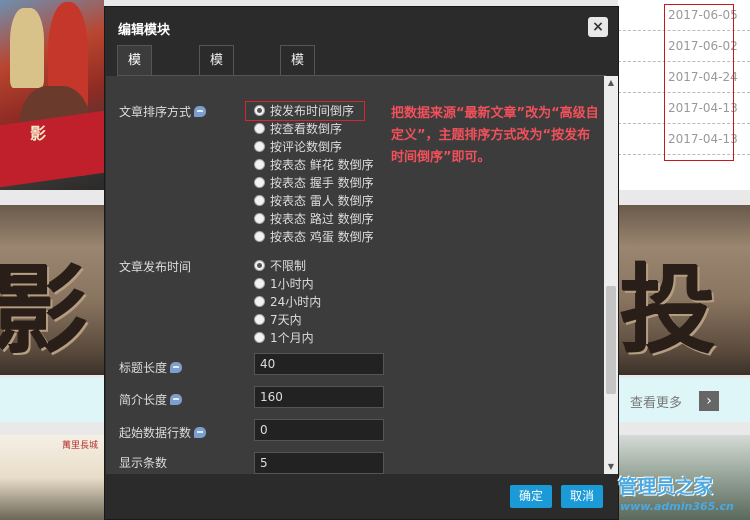 Image resolution: width=750 pixels, height=520 pixels. Describe the element at coordinates (217, 101) in the screenshot. I see `tab-module-data: 模块数据` at that location.